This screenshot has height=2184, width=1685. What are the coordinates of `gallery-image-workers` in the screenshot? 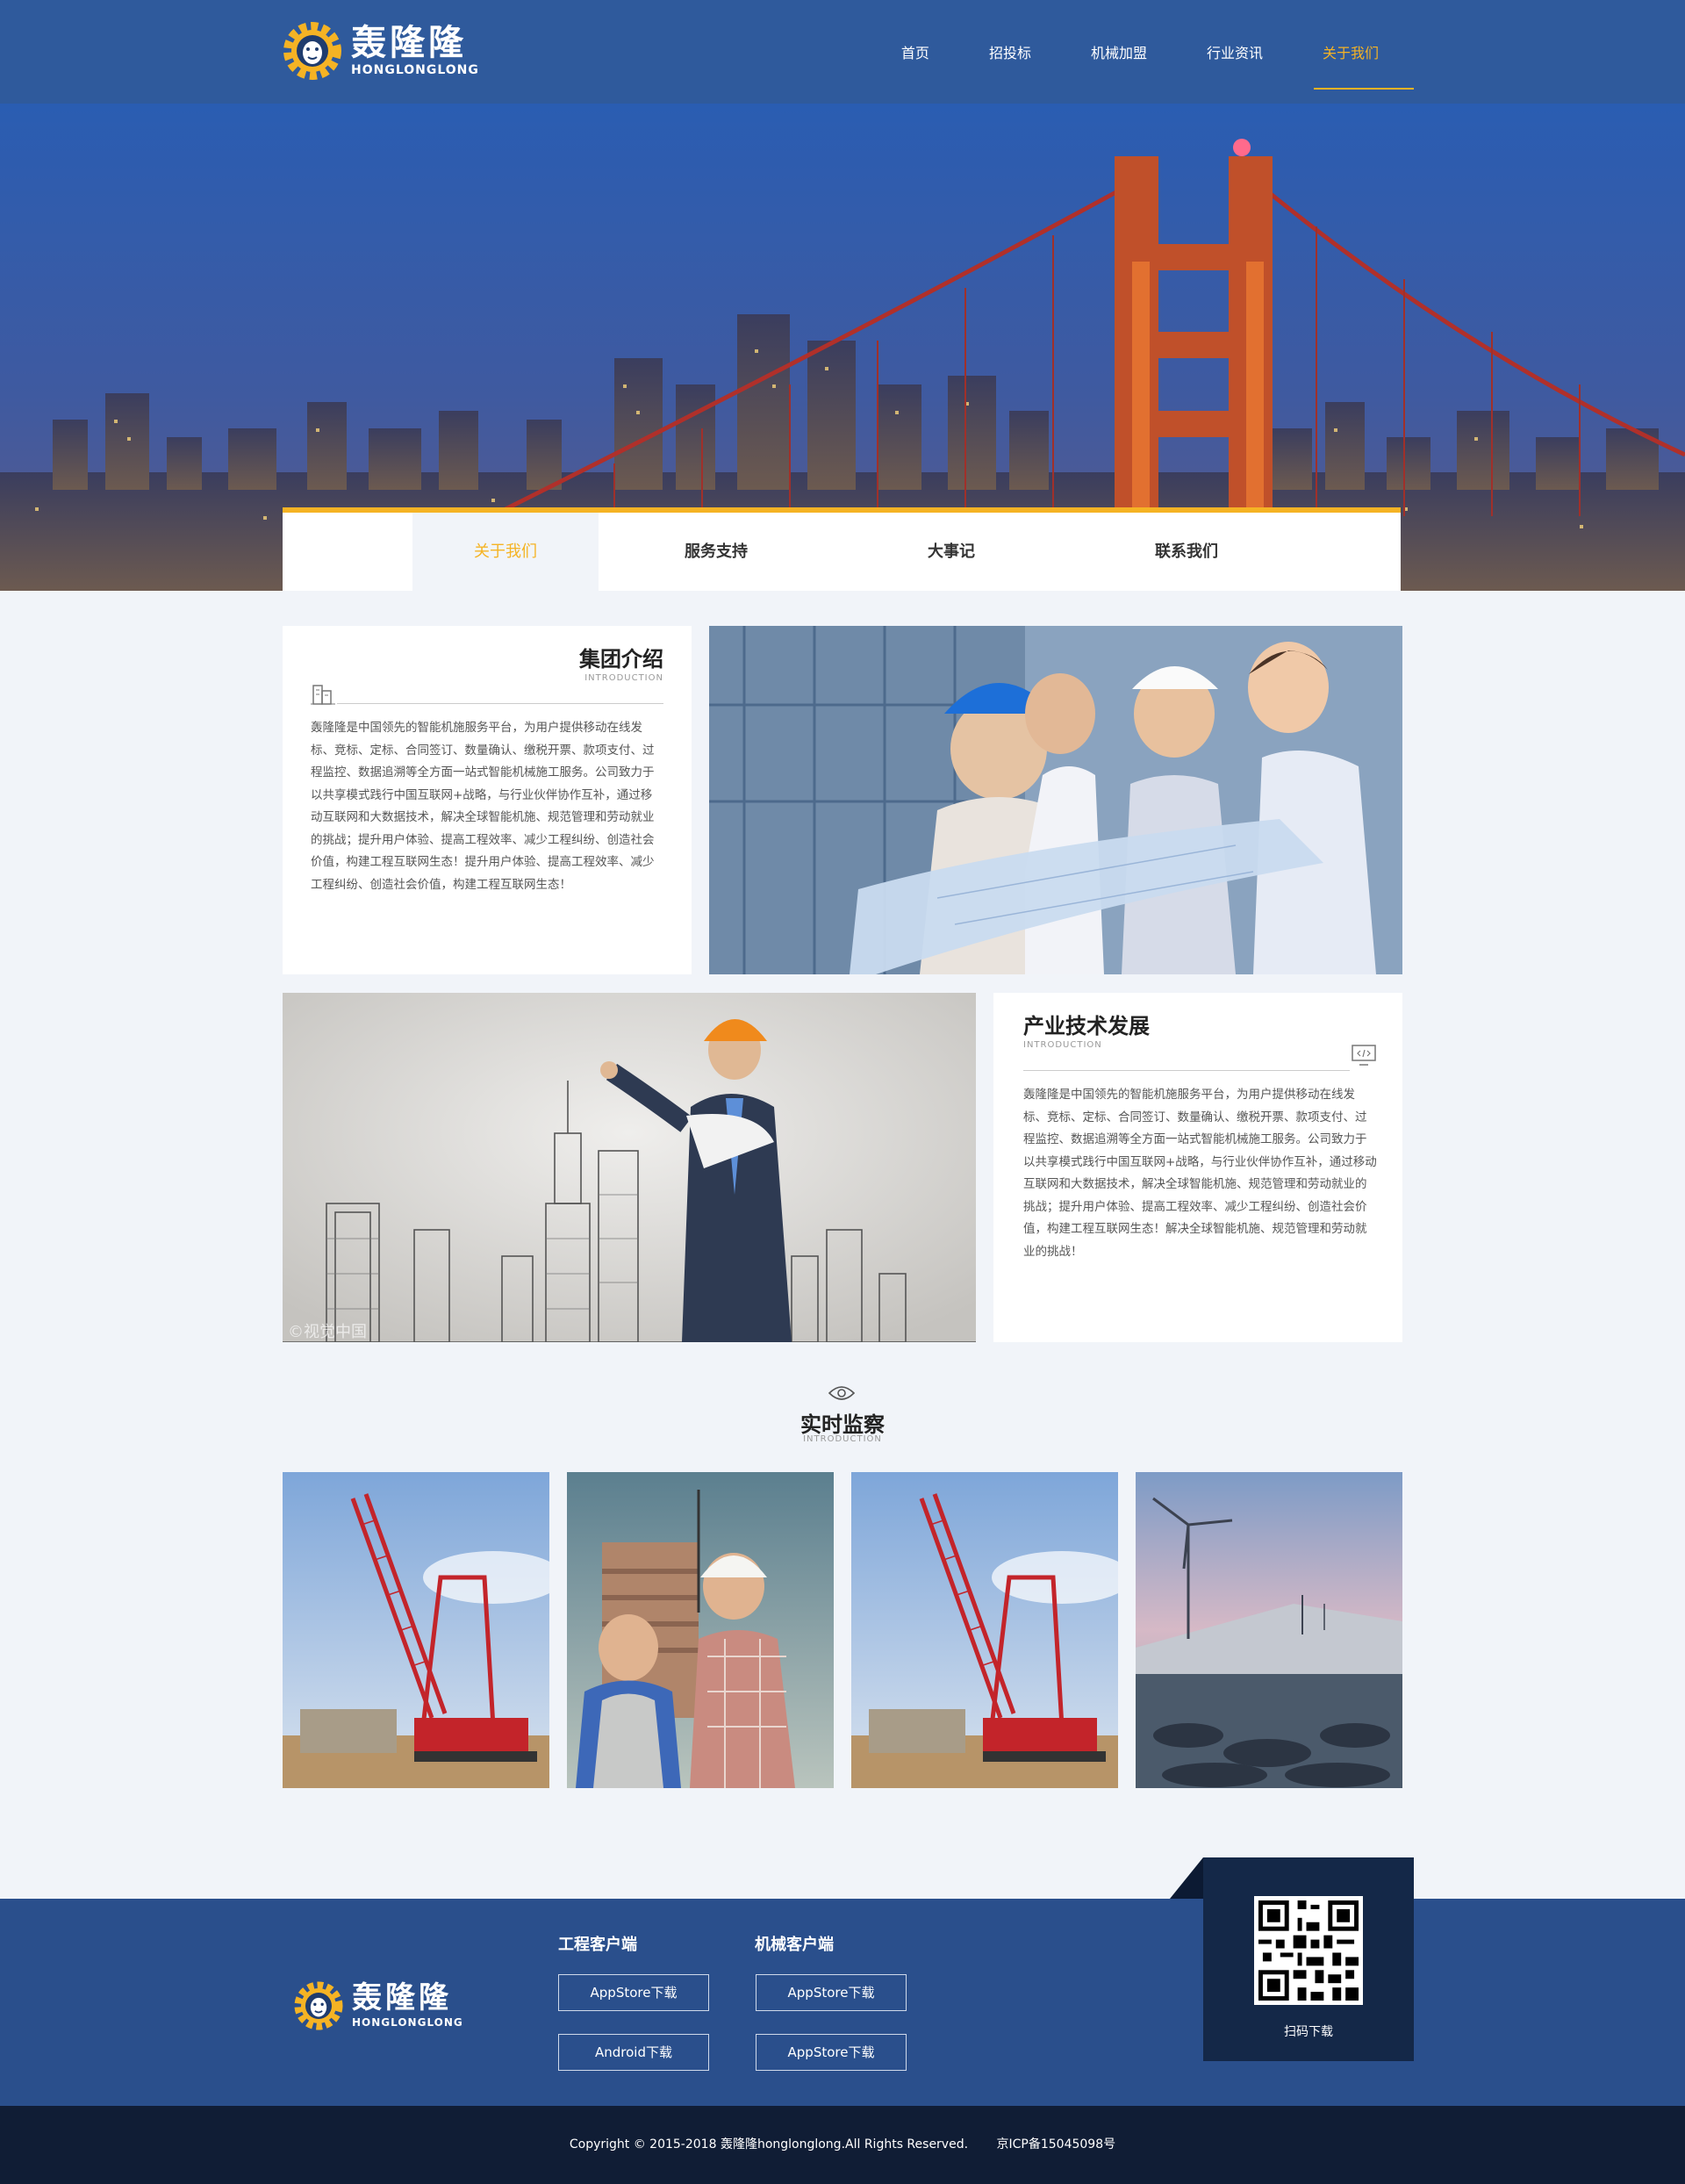 It's located at (700, 1630).